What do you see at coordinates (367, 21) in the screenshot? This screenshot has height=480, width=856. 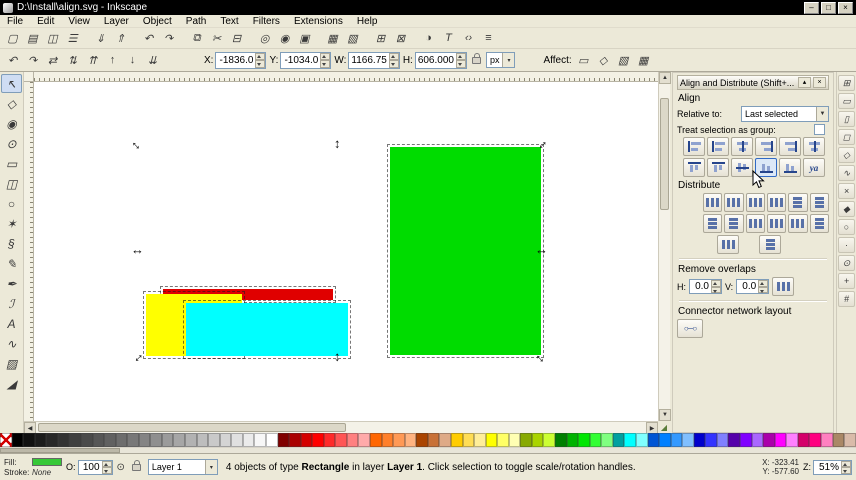 I see `menu-item: Help` at bounding box center [367, 21].